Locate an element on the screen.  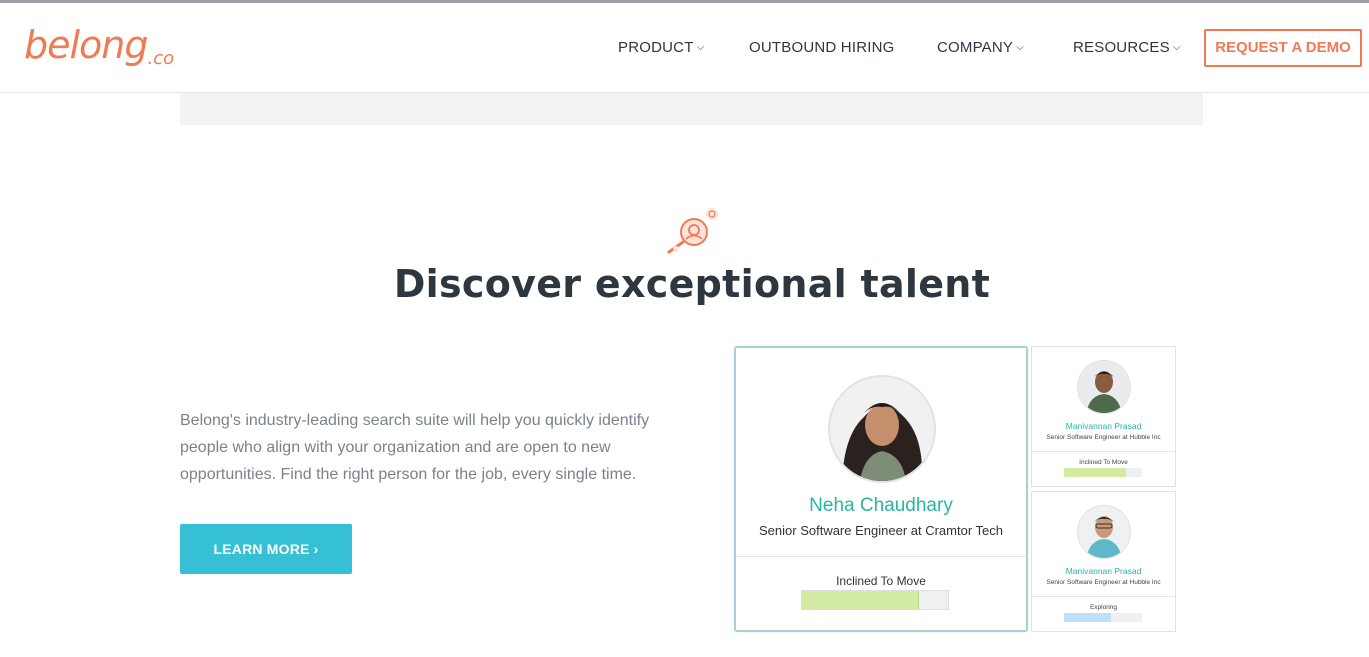
magnifier-person-icon is located at coordinates (692, 231).